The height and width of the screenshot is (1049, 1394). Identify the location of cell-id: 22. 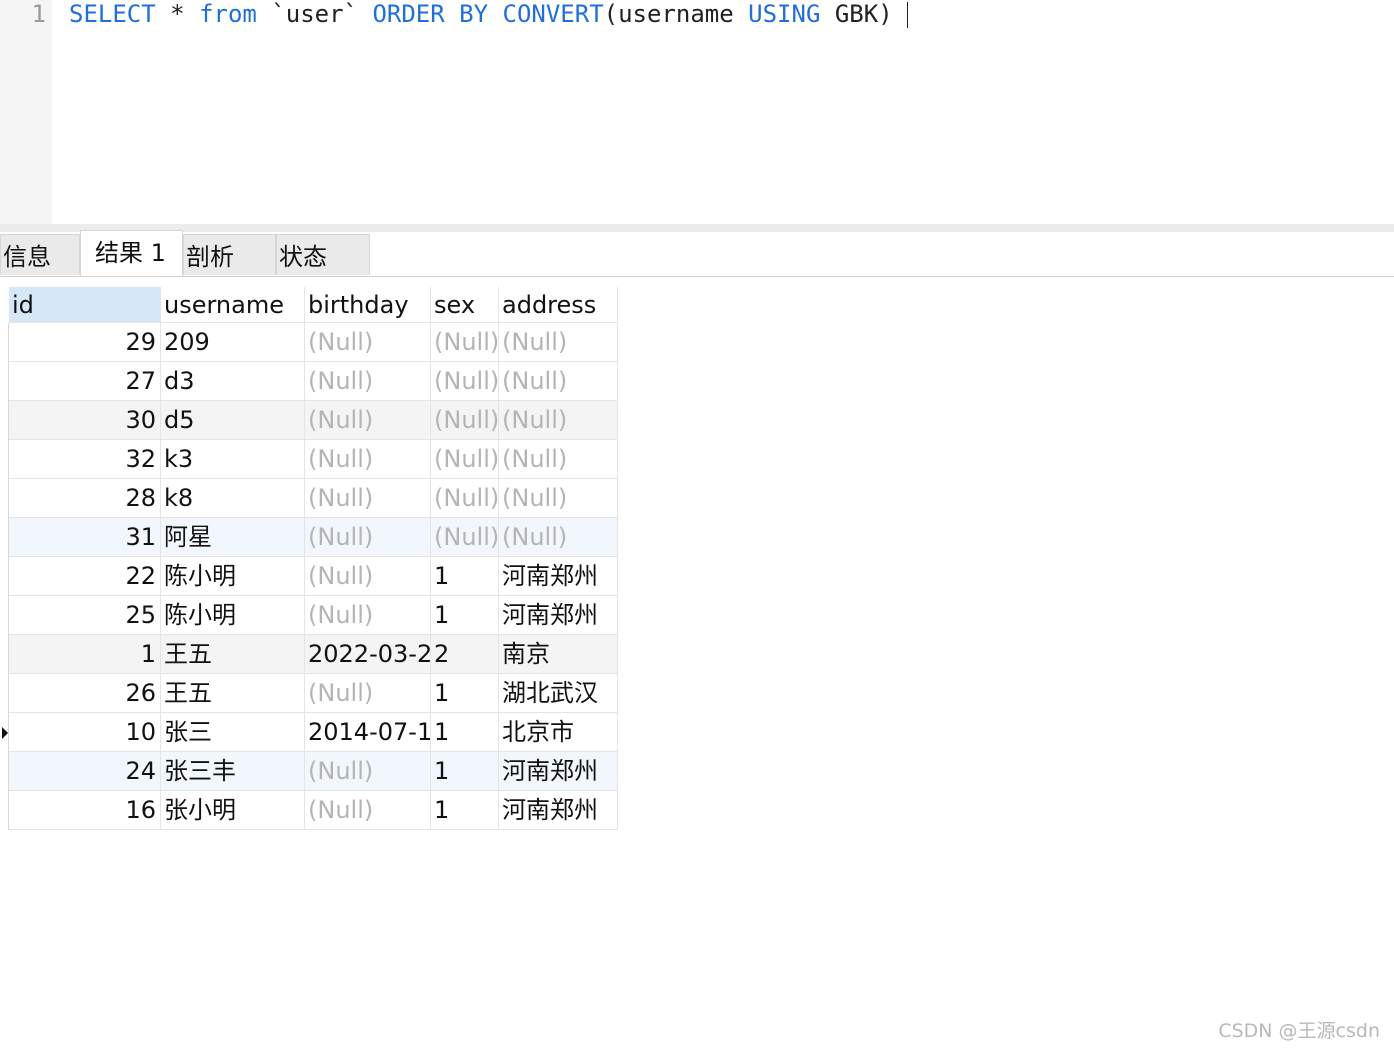
(85, 576).